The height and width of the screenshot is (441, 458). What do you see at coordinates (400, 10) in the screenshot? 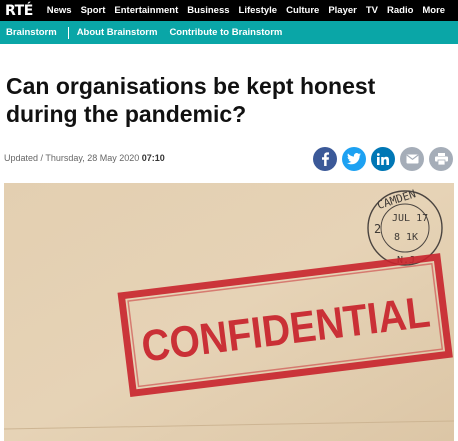
I see `nav-radio: Radio` at bounding box center [400, 10].